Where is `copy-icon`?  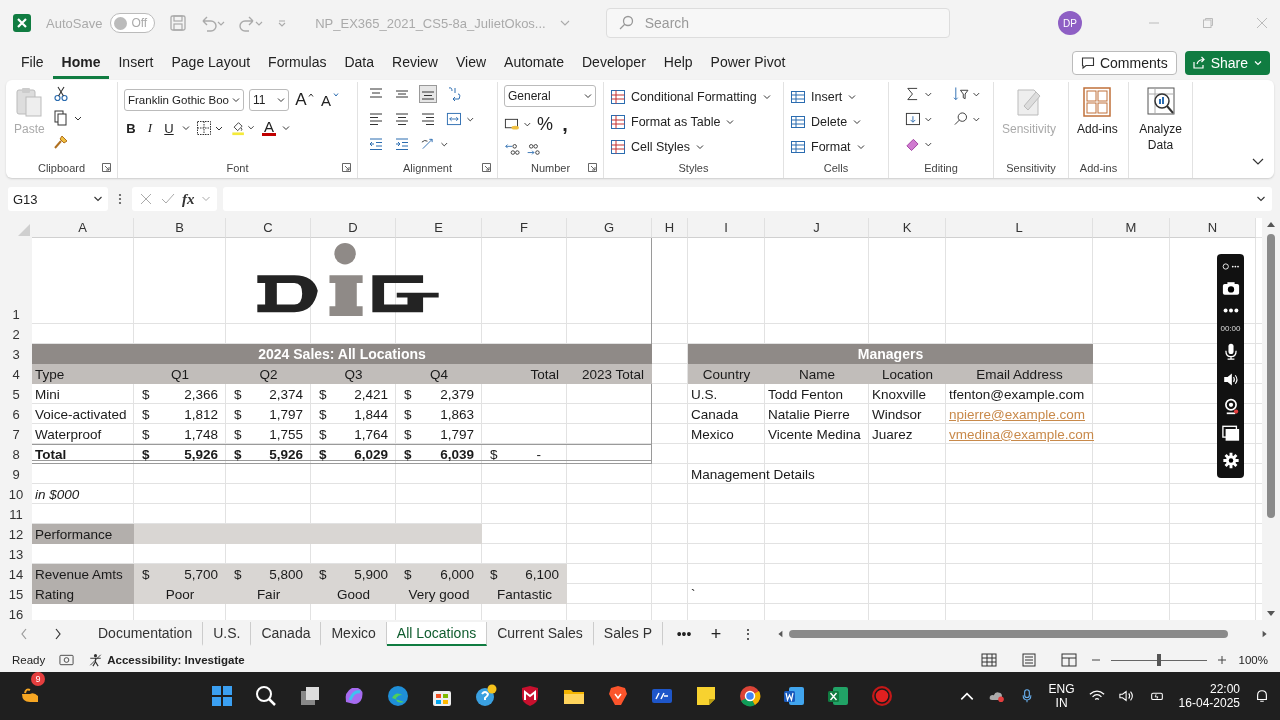 copy-icon is located at coordinates (66, 118).